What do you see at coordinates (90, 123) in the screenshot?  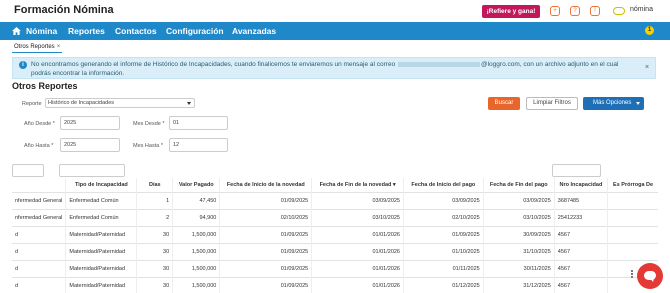 I see `anio-desde-input: 2025` at bounding box center [90, 123].